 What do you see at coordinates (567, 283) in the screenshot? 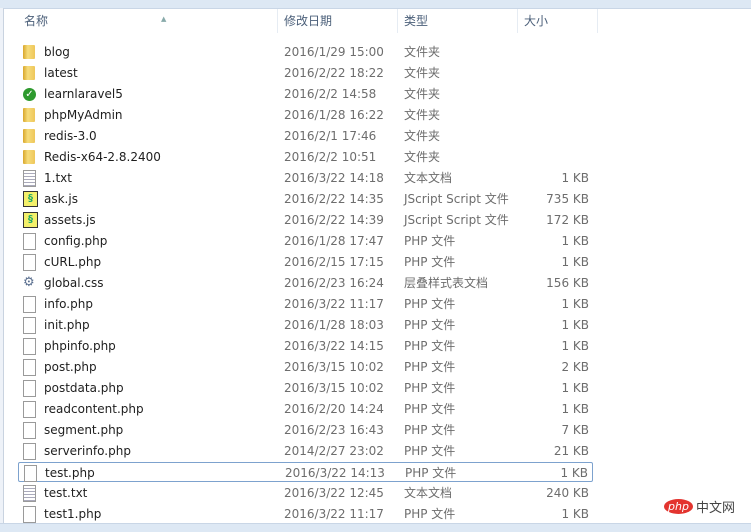
I see `file-size: 156 KB` at bounding box center [567, 283].